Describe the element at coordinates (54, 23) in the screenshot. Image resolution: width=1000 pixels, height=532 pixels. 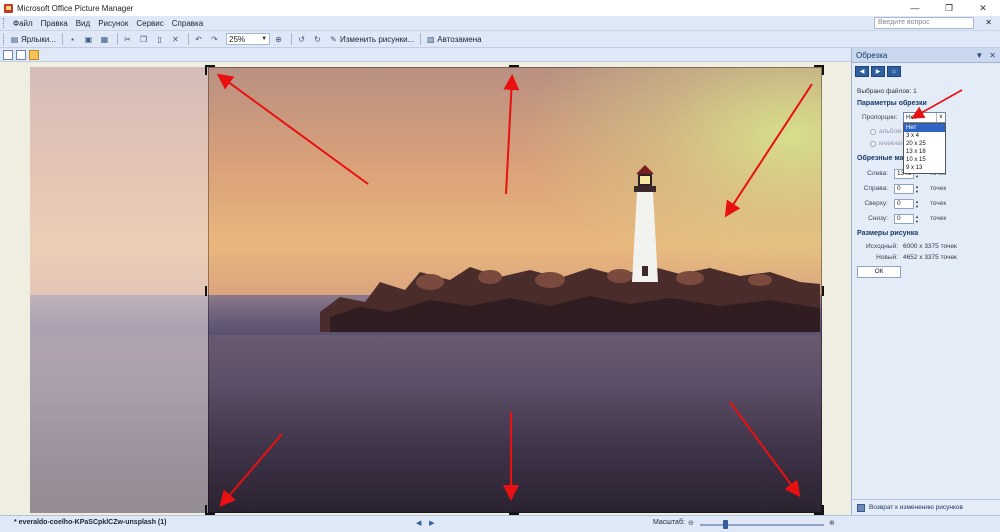
I see `menu-edit: Правка` at that location.